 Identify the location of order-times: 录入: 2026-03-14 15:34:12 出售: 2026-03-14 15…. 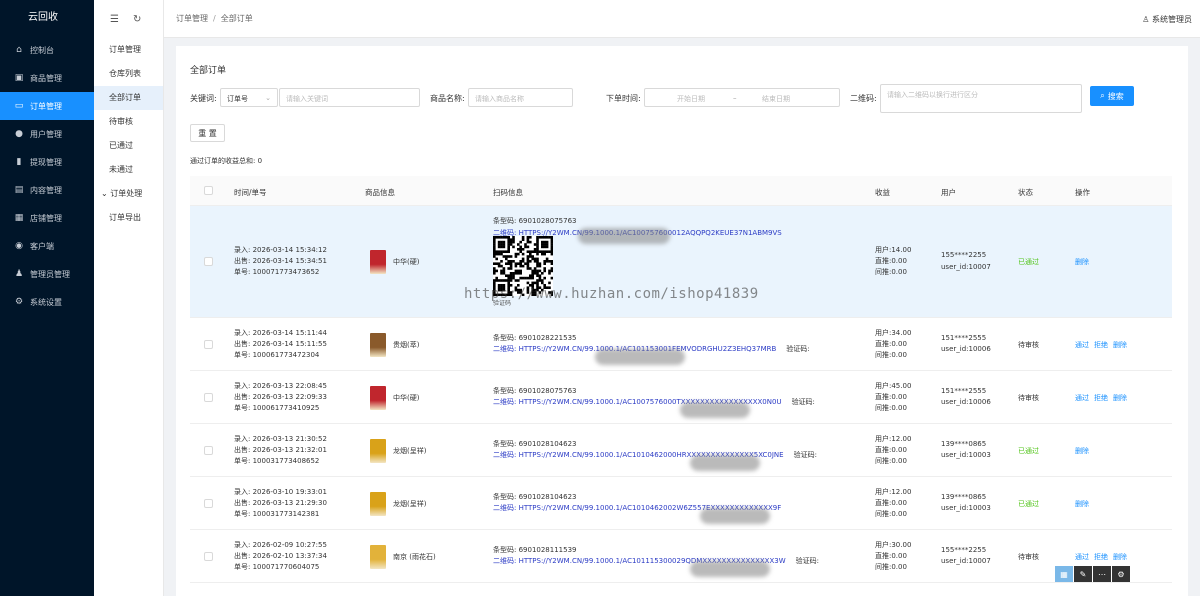
(280, 261).